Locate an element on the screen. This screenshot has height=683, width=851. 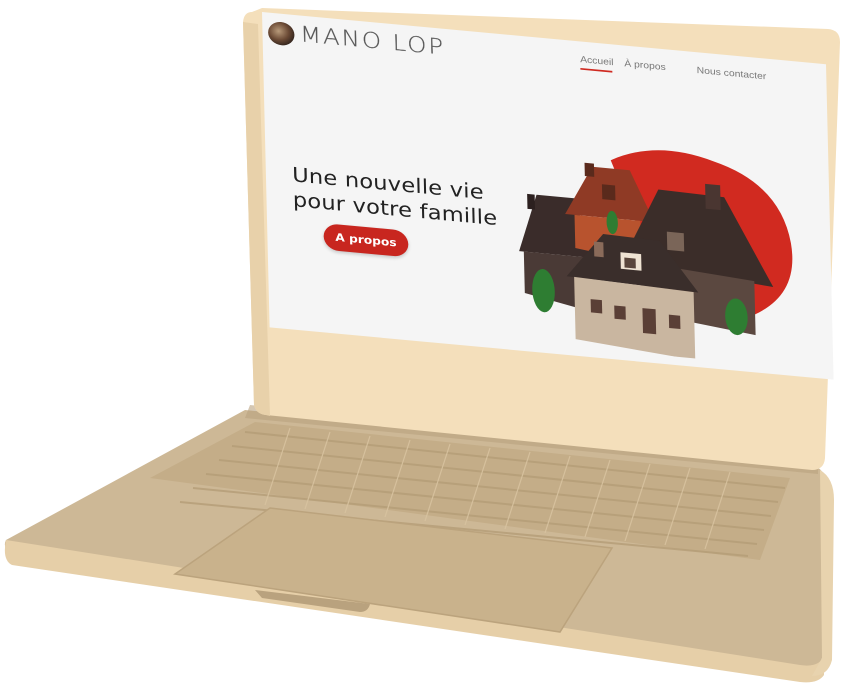
nav-about: À propos is located at coordinates (645, 66).